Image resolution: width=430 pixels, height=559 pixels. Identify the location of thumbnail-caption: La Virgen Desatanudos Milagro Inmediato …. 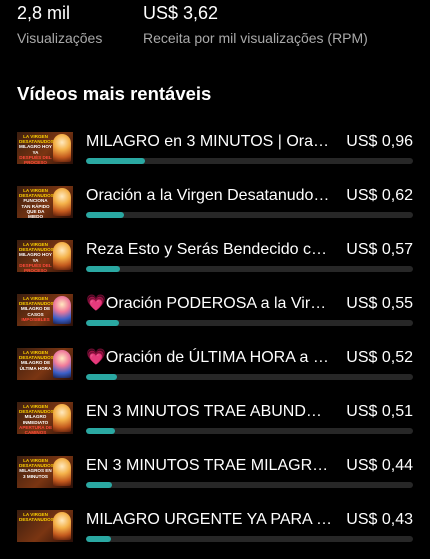
(36, 419).